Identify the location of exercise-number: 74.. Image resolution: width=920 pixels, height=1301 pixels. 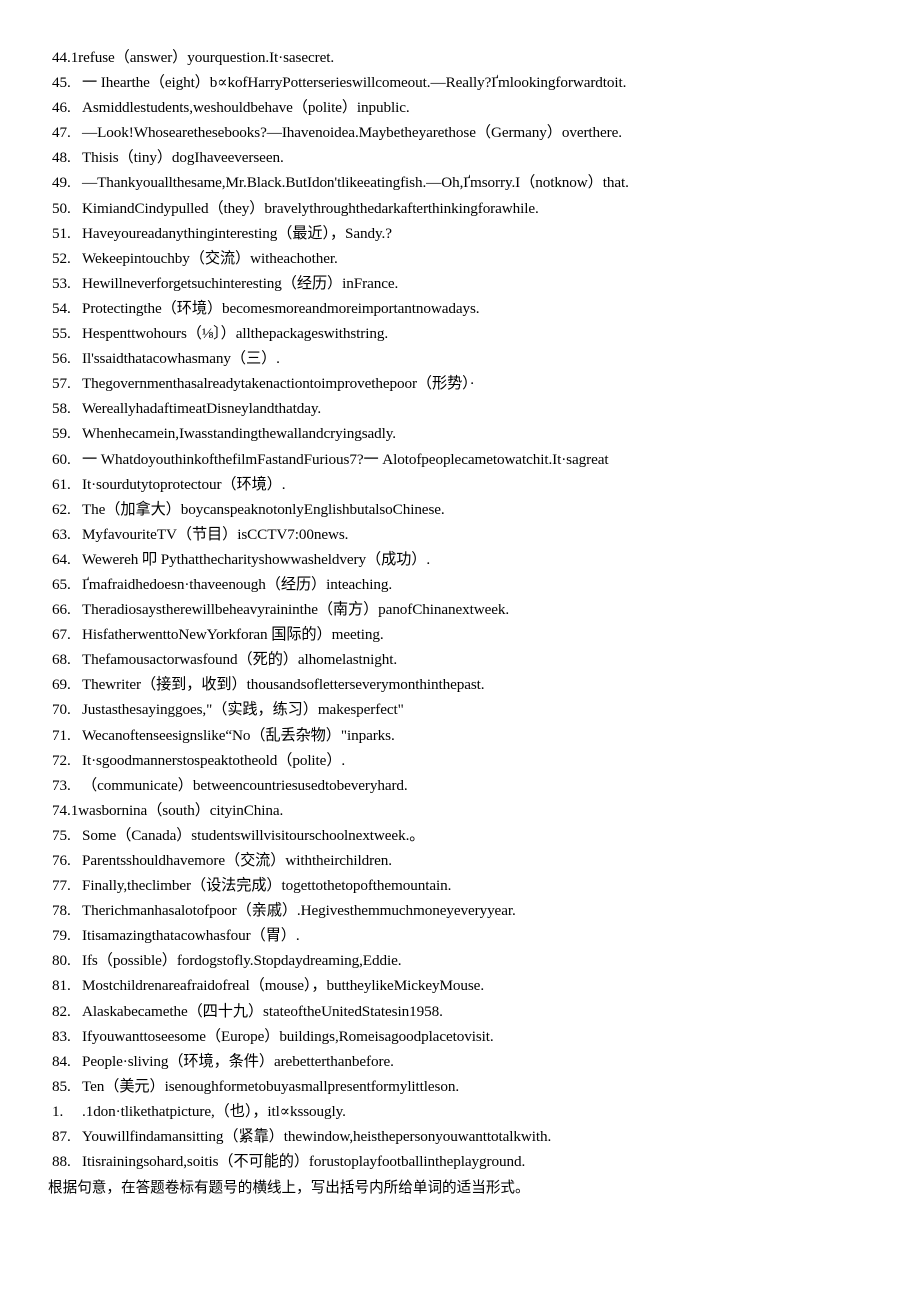
(61, 810).